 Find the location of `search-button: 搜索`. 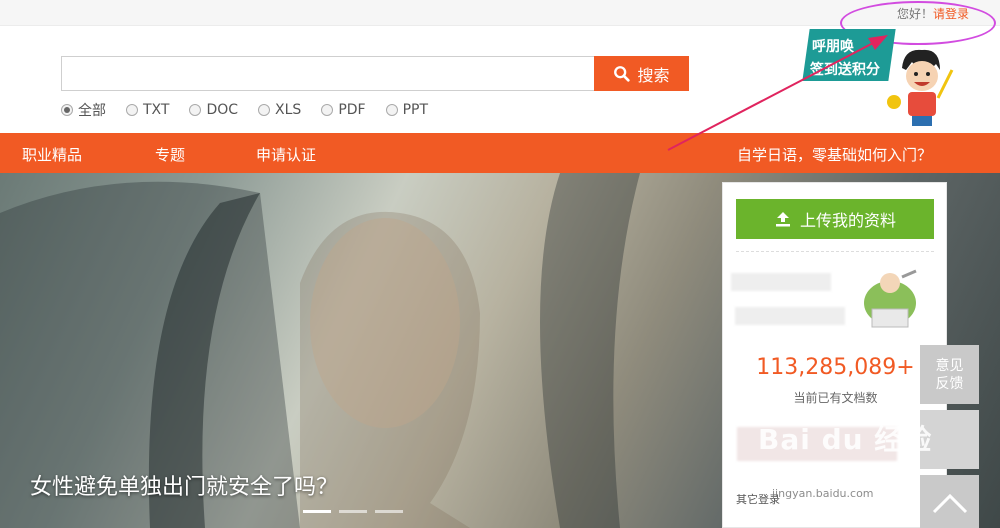

search-button: 搜索 is located at coordinates (641, 73).